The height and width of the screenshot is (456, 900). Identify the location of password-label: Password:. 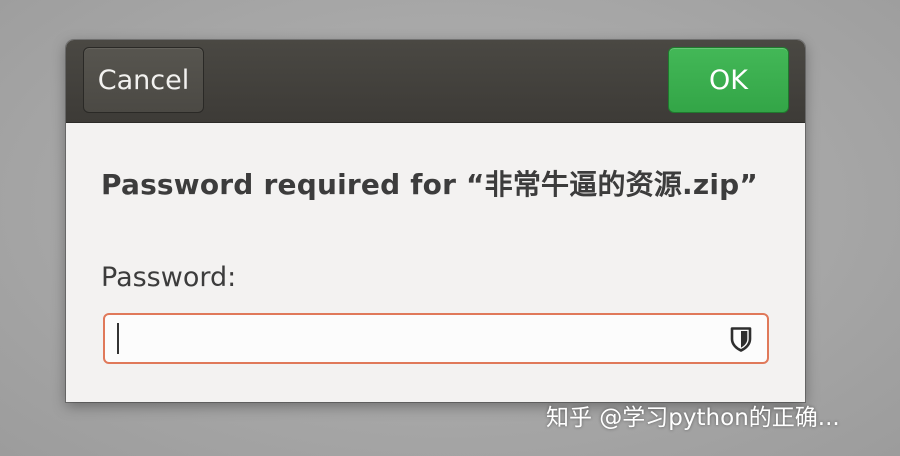
(169, 277).